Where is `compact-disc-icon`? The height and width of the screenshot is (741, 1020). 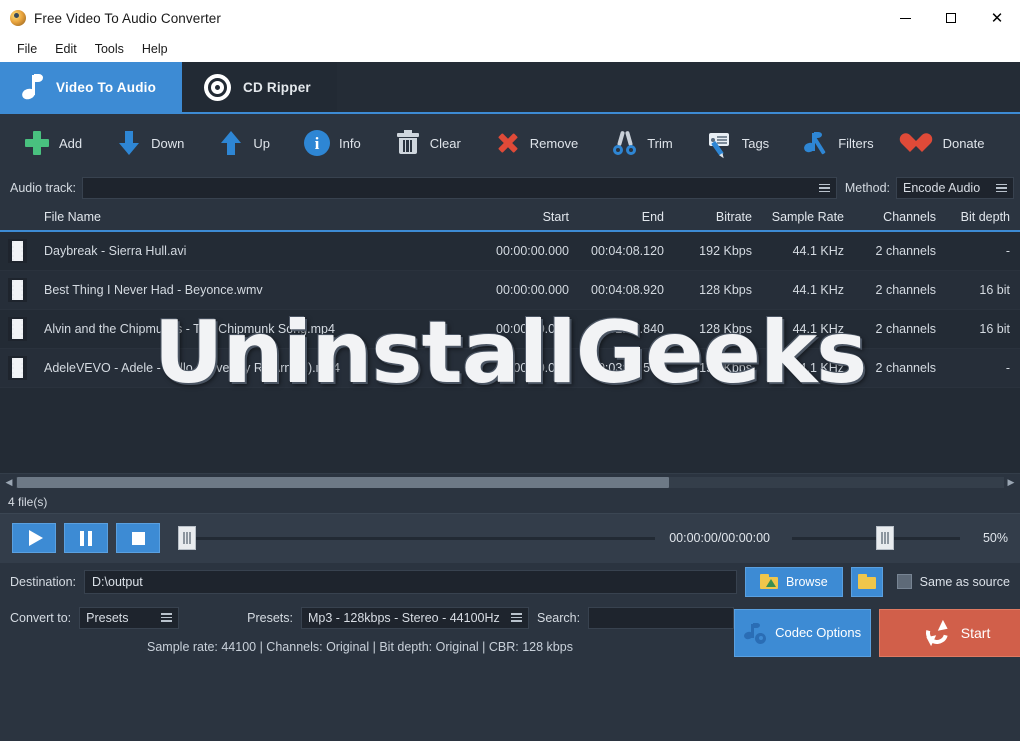 compact-disc-icon is located at coordinates (218, 87).